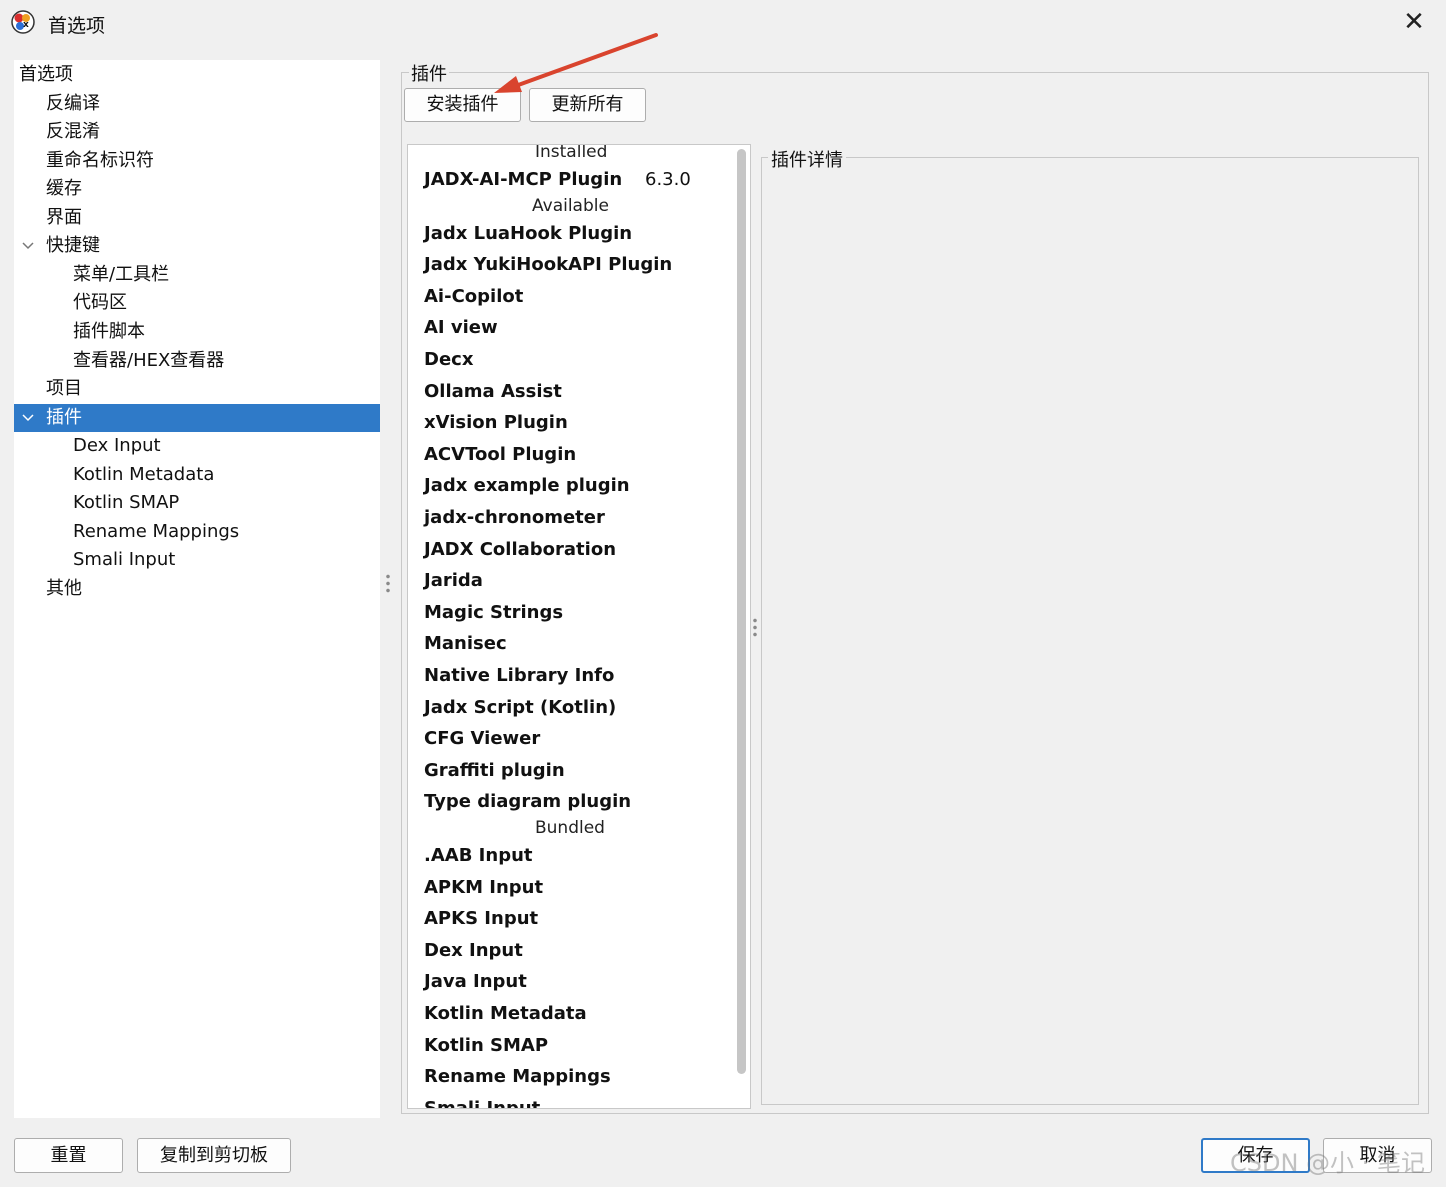  What do you see at coordinates (520, 549) in the screenshot?
I see `plugin-list-item: JADX Collaboration` at bounding box center [520, 549].